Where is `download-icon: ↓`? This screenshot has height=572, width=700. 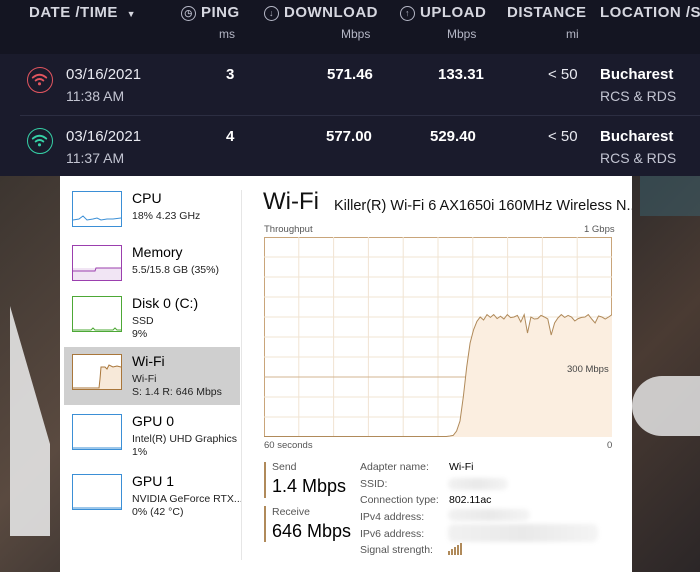
download-icon: ↓ is located at coordinates (271, 13).